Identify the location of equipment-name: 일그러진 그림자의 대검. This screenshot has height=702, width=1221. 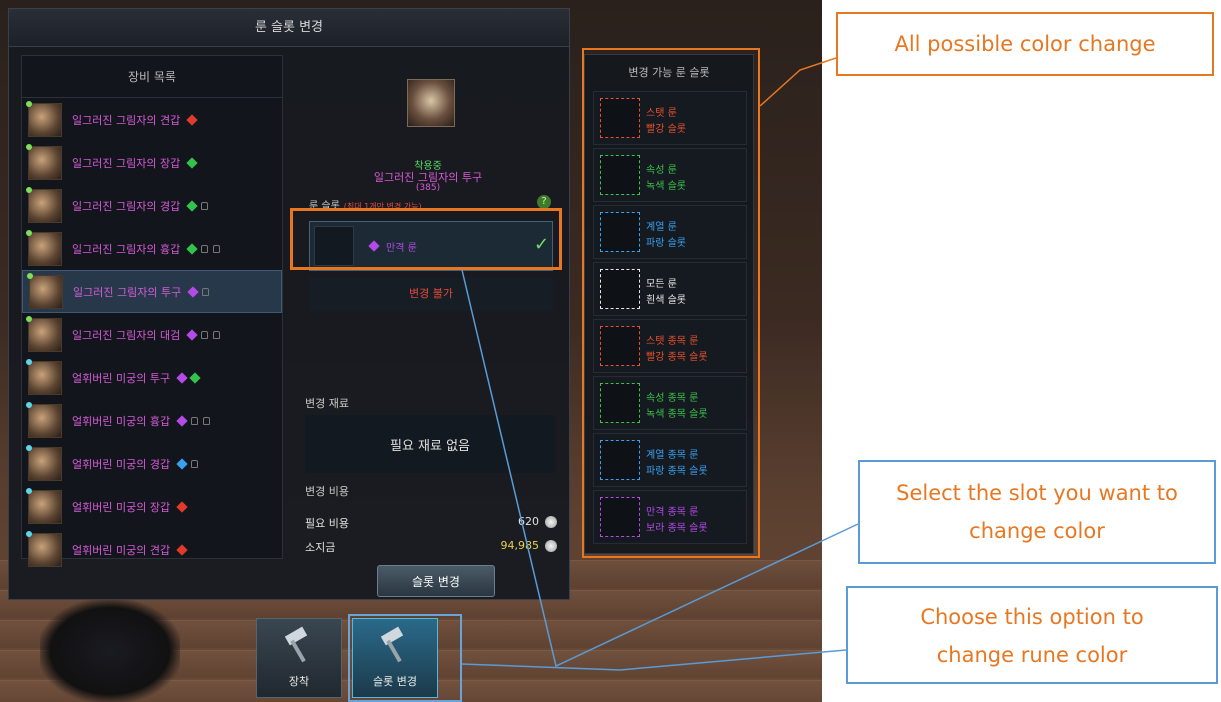
(126, 335).